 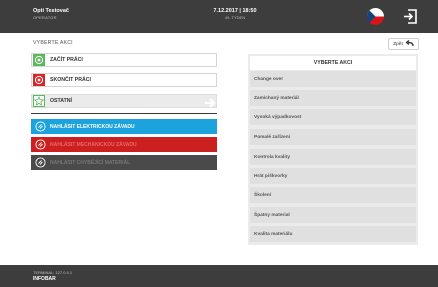 I want to click on report-mechanical-label: NAHLÁSIT MECHANICKOU ZÁVADU, so click(x=93, y=144).